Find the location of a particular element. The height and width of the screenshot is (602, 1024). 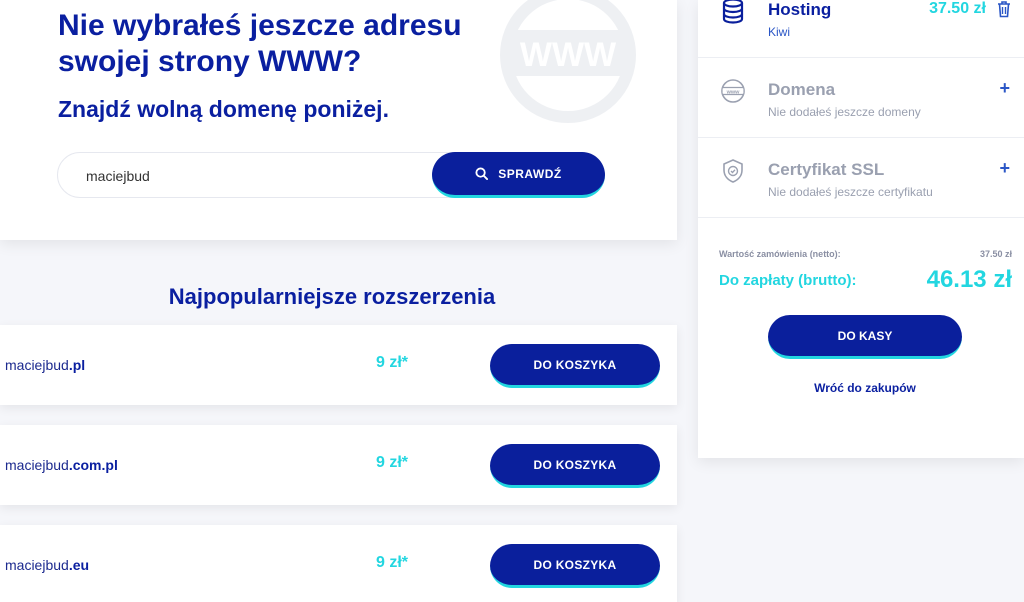

cart-item-domain: www Domena Nie dodałeś jeszcze domeny + is located at coordinates (861, 98).